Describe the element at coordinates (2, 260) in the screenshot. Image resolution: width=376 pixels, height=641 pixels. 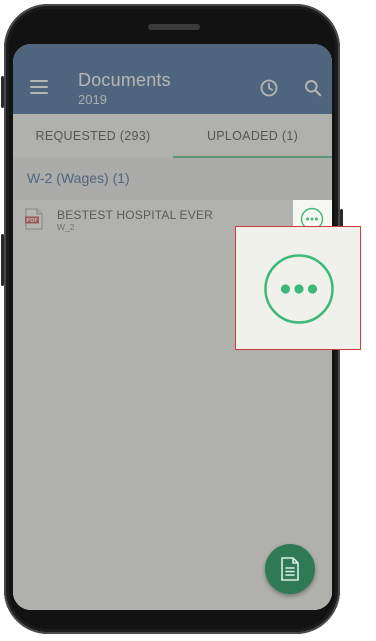
I see `phone-volume-button` at that location.